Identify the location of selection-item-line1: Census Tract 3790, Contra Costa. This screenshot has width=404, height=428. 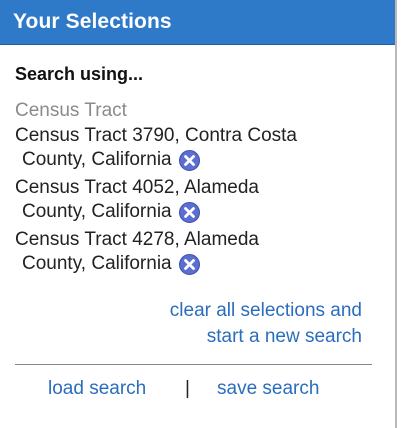
(156, 135).